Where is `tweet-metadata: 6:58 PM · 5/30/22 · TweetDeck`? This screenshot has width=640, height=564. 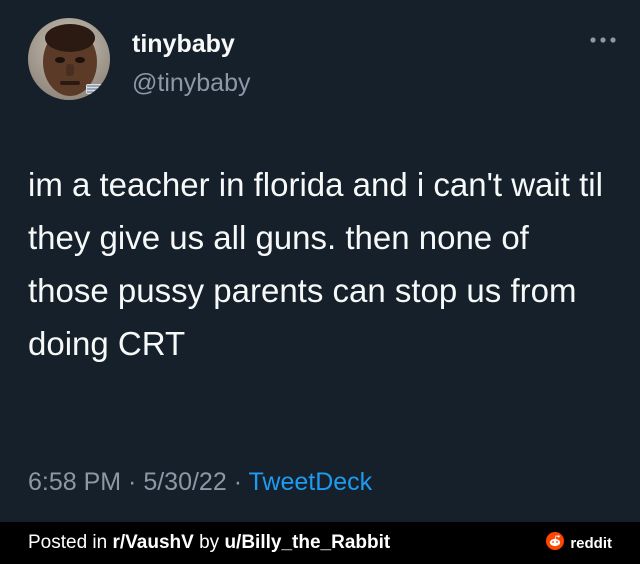
tweet-metadata: 6:58 PM · 5/30/22 · TweetDeck is located at coordinates (200, 482).